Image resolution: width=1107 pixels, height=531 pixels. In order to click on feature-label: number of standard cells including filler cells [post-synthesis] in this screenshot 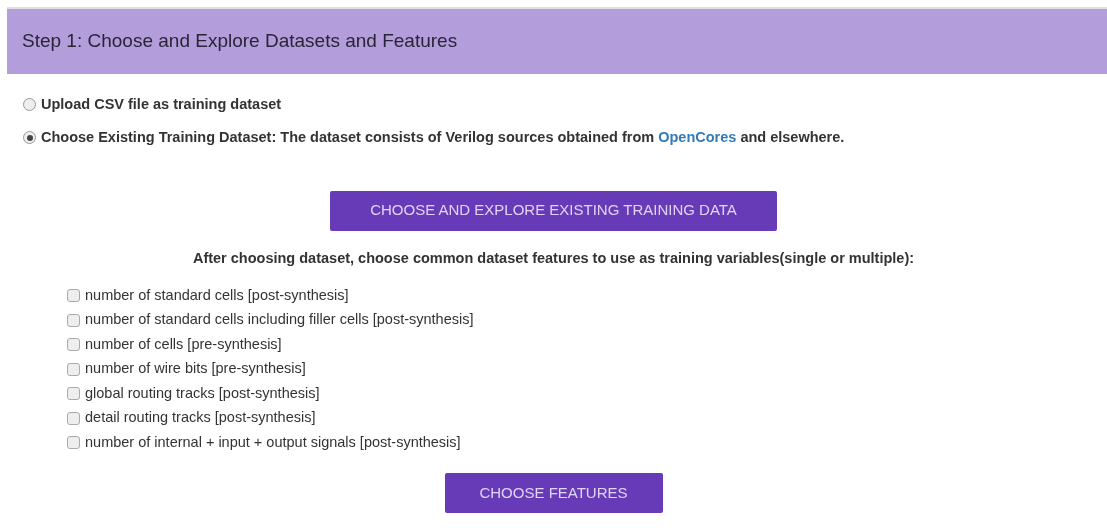, I will do `click(279, 320)`.